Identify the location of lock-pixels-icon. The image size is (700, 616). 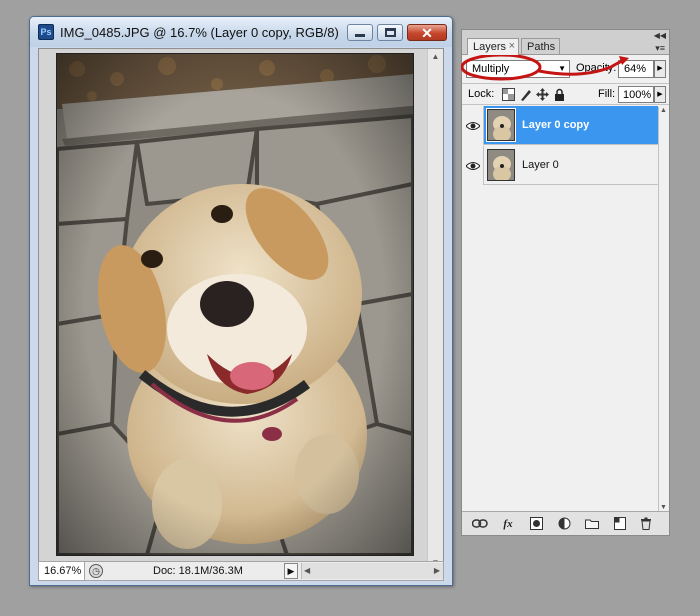
(525, 94).